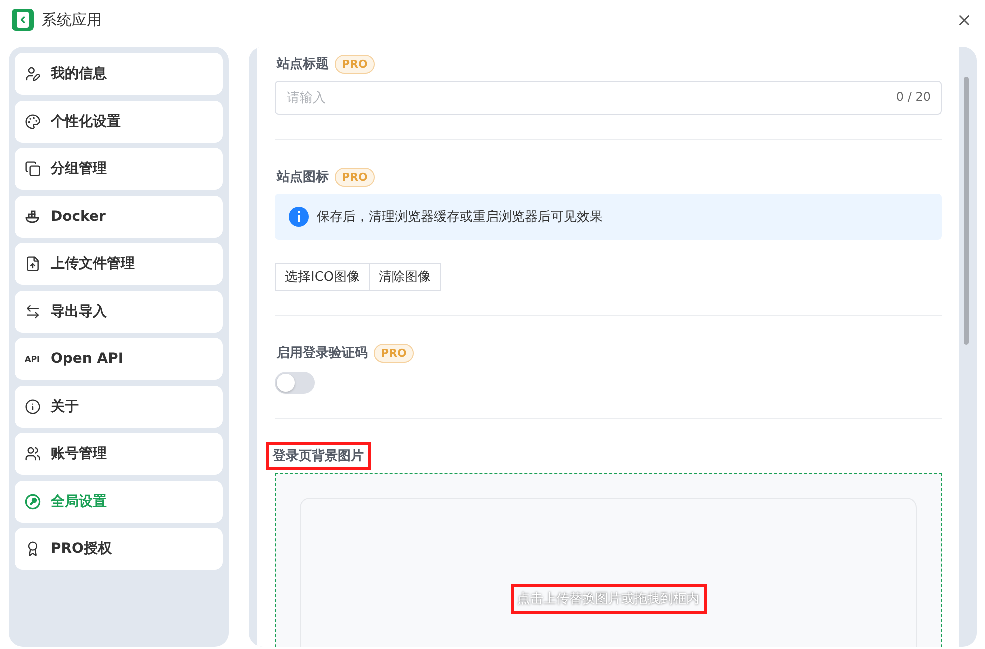 This screenshot has height=649, width=985. Describe the element at coordinates (295, 383) in the screenshot. I see `toggle-switch` at that location.